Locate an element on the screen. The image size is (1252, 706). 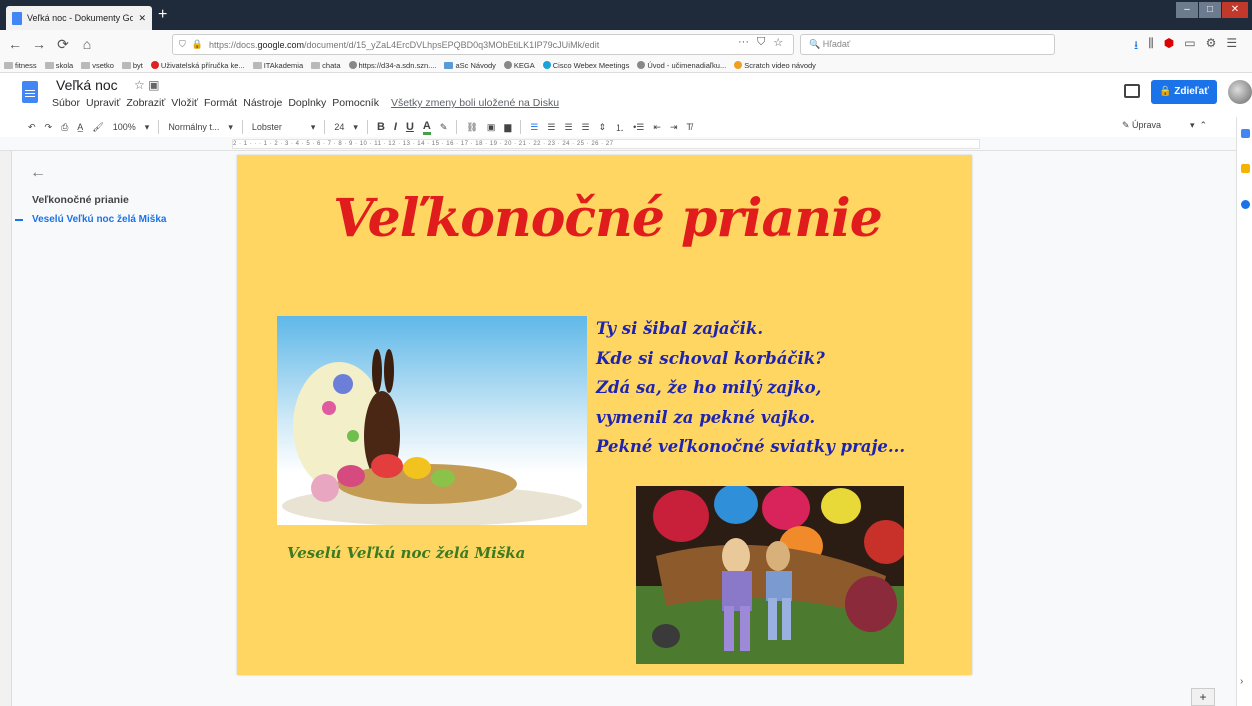
docs-logo-icon is located at coordinates (30, 92).